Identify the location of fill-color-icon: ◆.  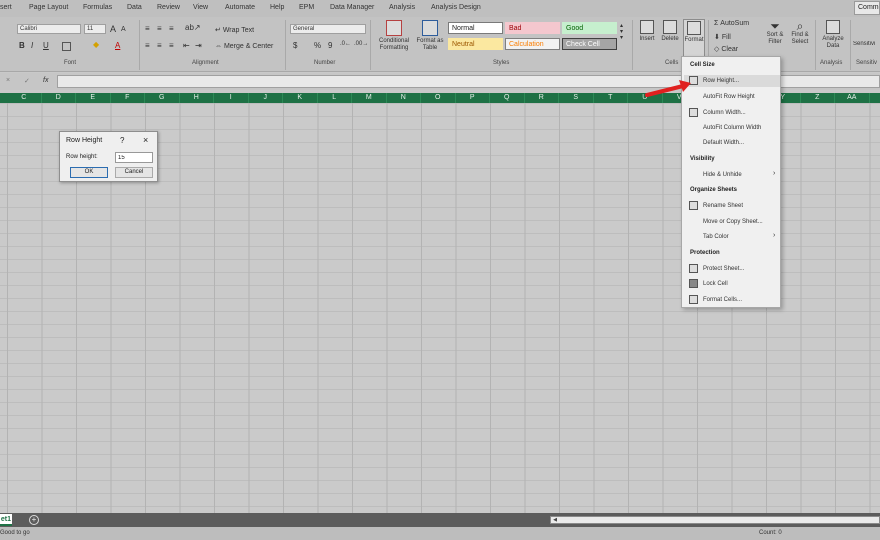
(96, 45).